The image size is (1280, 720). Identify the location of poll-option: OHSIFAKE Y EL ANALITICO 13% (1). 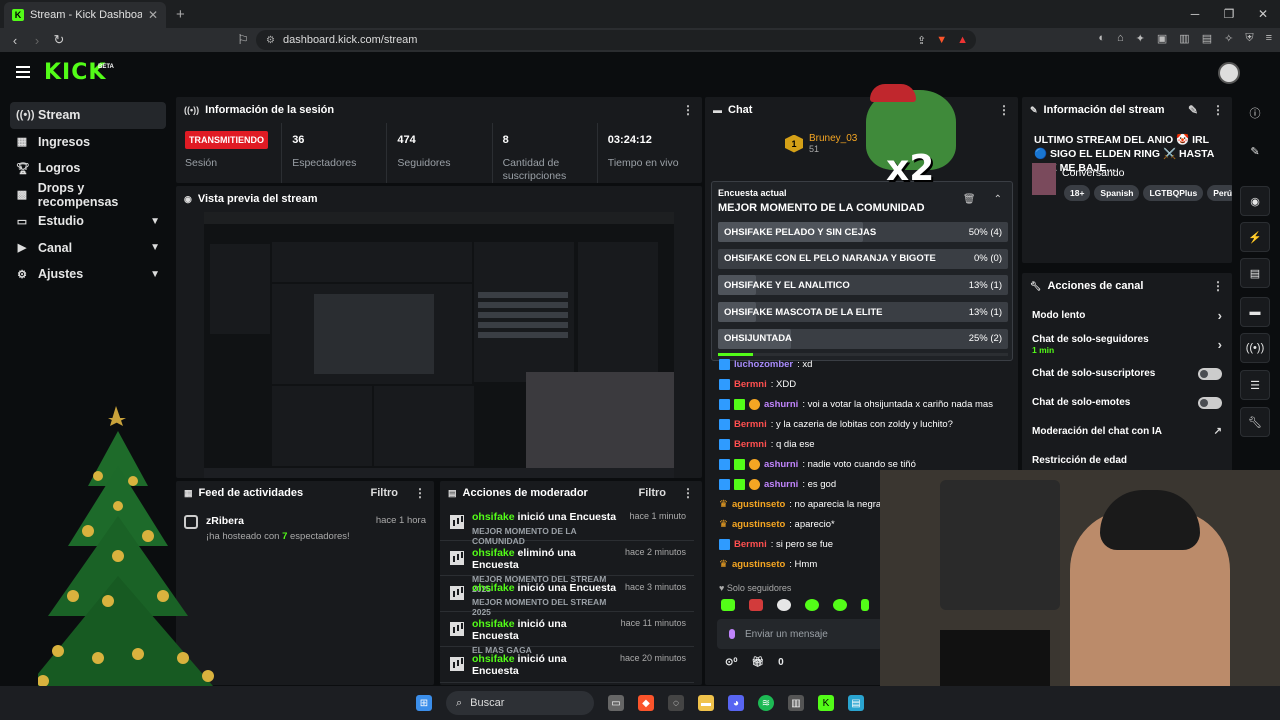
(863, 285).